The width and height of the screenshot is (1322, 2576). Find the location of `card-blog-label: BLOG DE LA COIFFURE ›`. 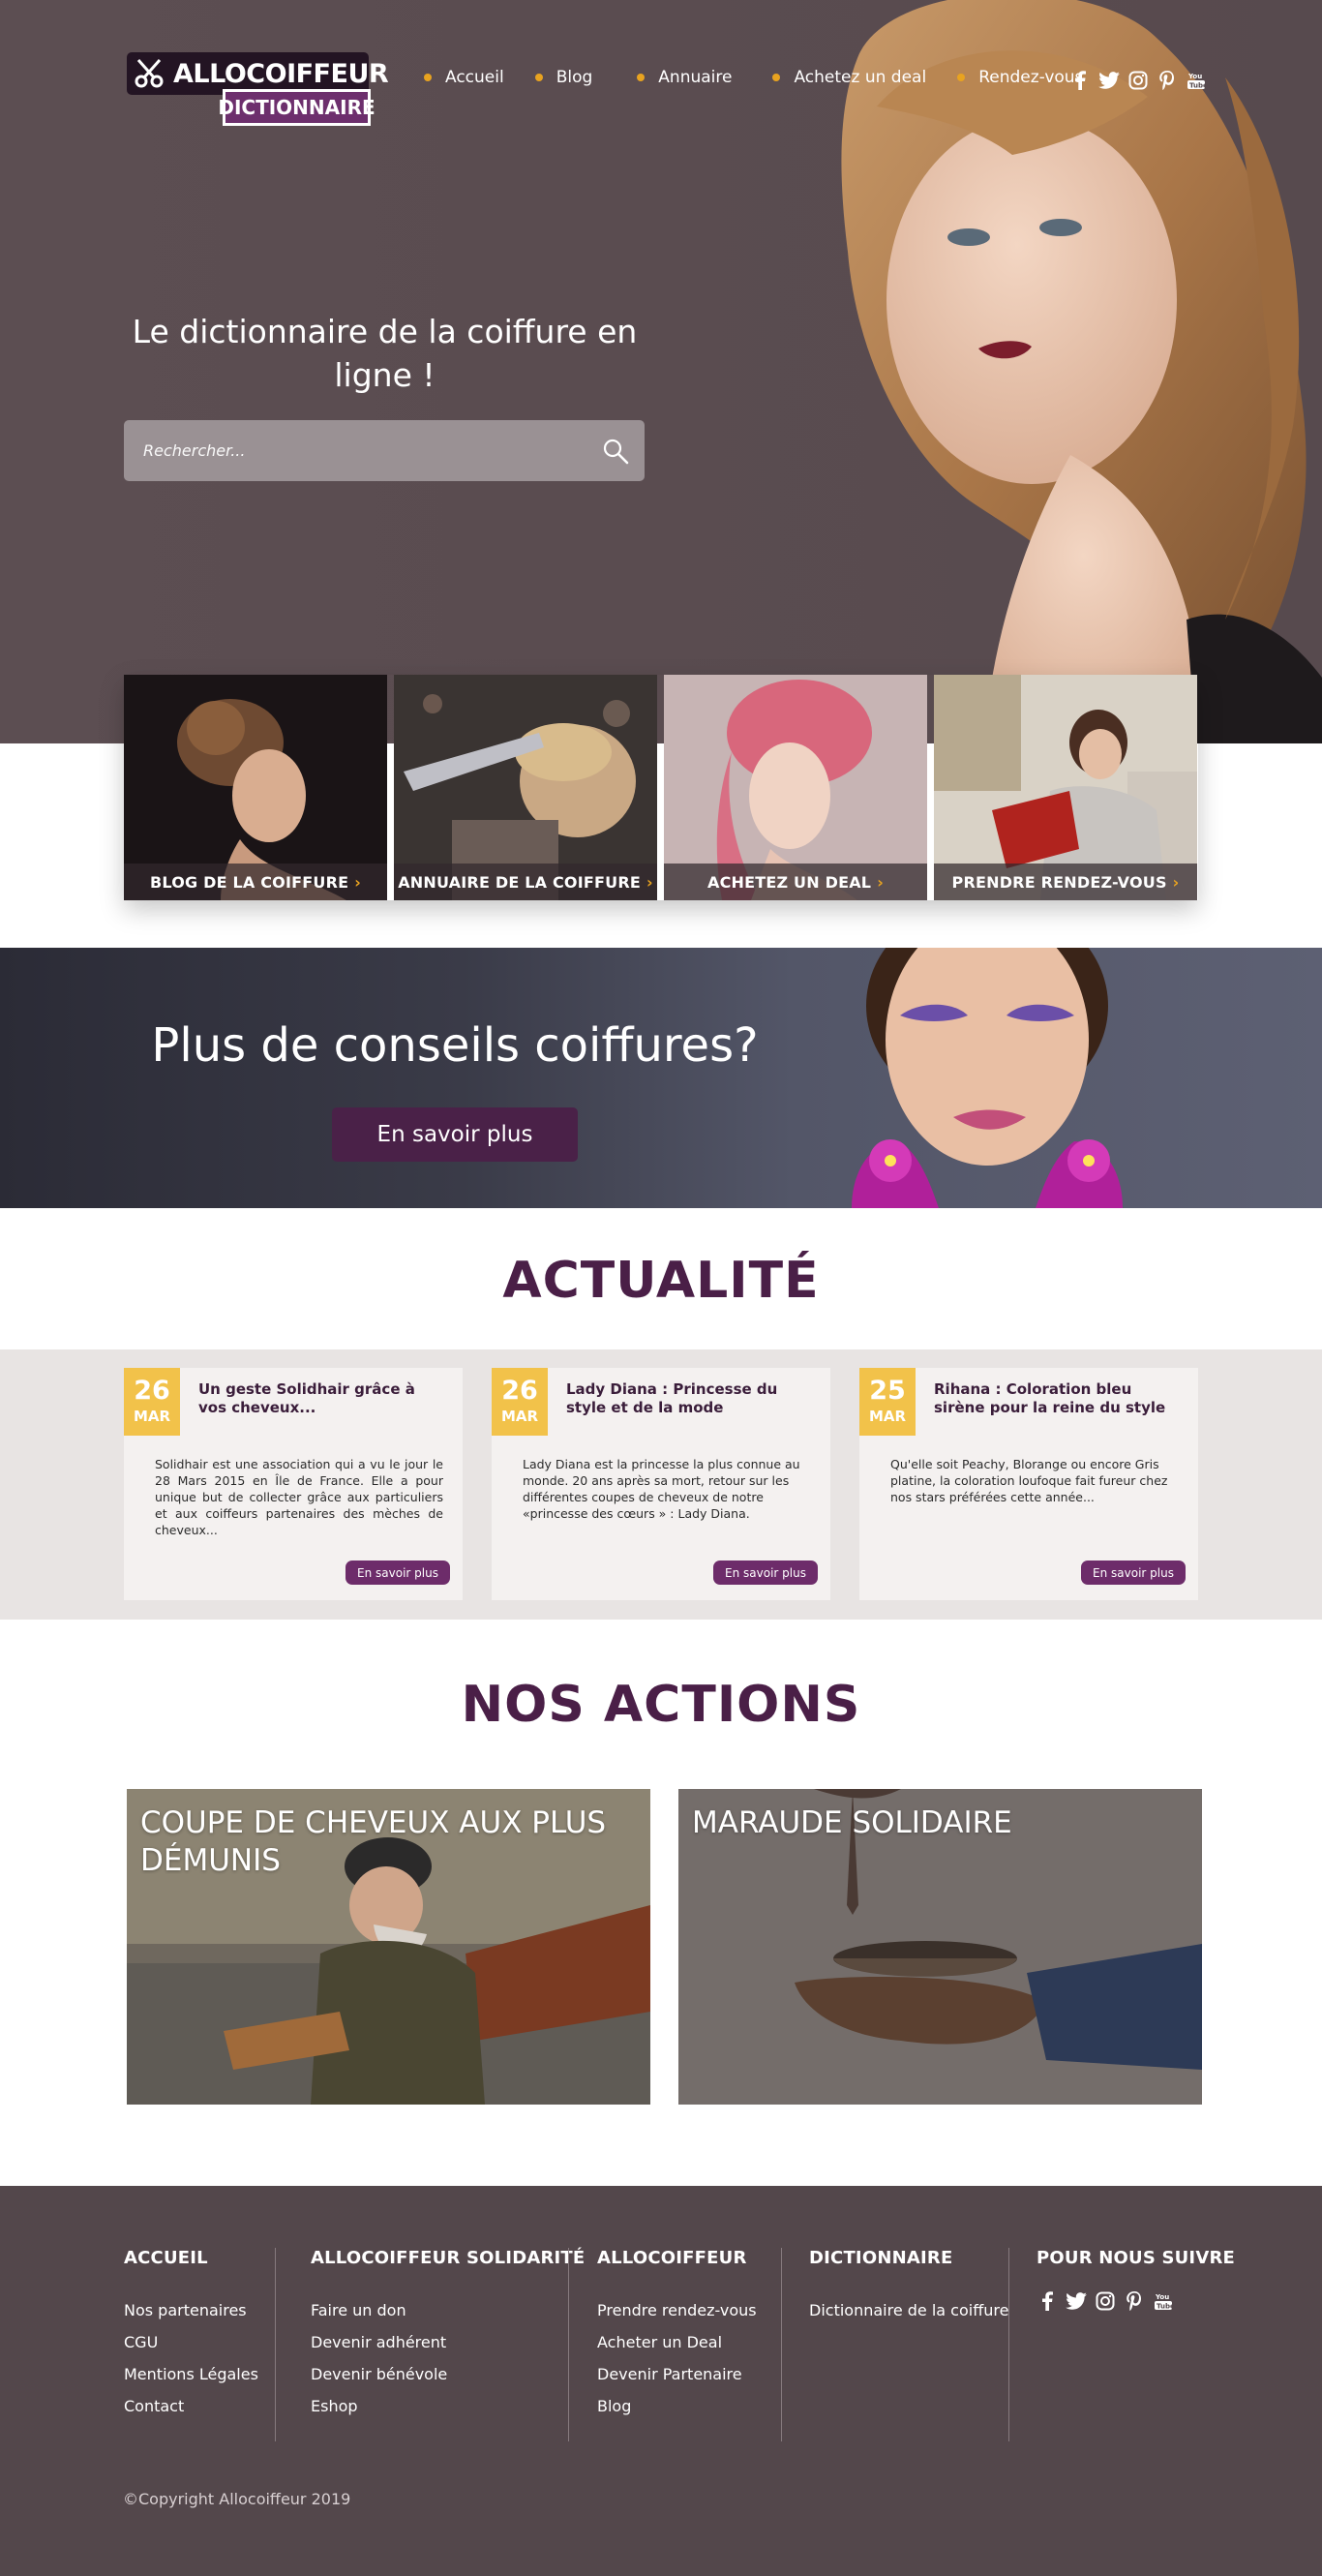

card-blog-label: BLOG DE LA COIFFURE › is located at coordinates (256, 882).